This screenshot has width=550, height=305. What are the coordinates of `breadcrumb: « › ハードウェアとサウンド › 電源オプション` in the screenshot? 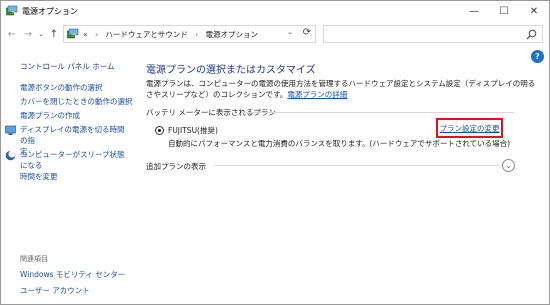 It's located at (170, 34).